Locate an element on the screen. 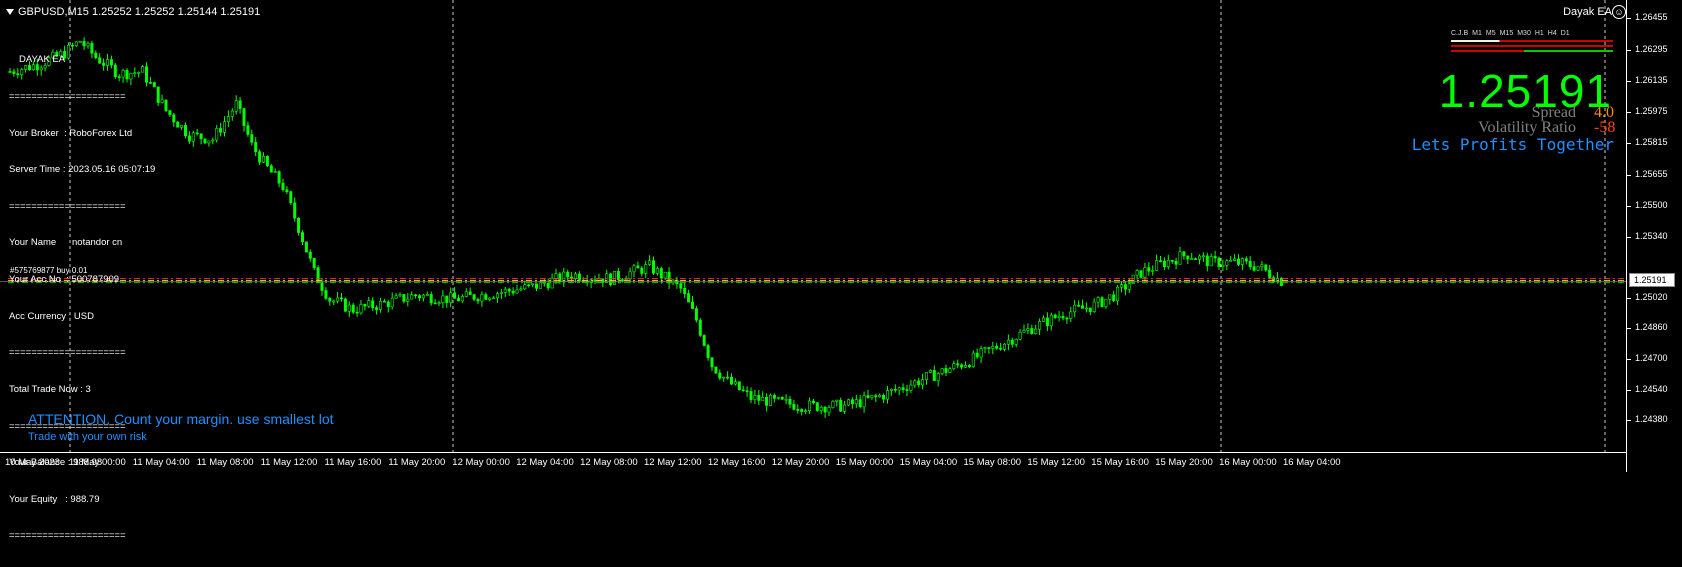 This screenshot has height=567, width=1682. signal-bar-ema is located at coordinates (1532, 51).